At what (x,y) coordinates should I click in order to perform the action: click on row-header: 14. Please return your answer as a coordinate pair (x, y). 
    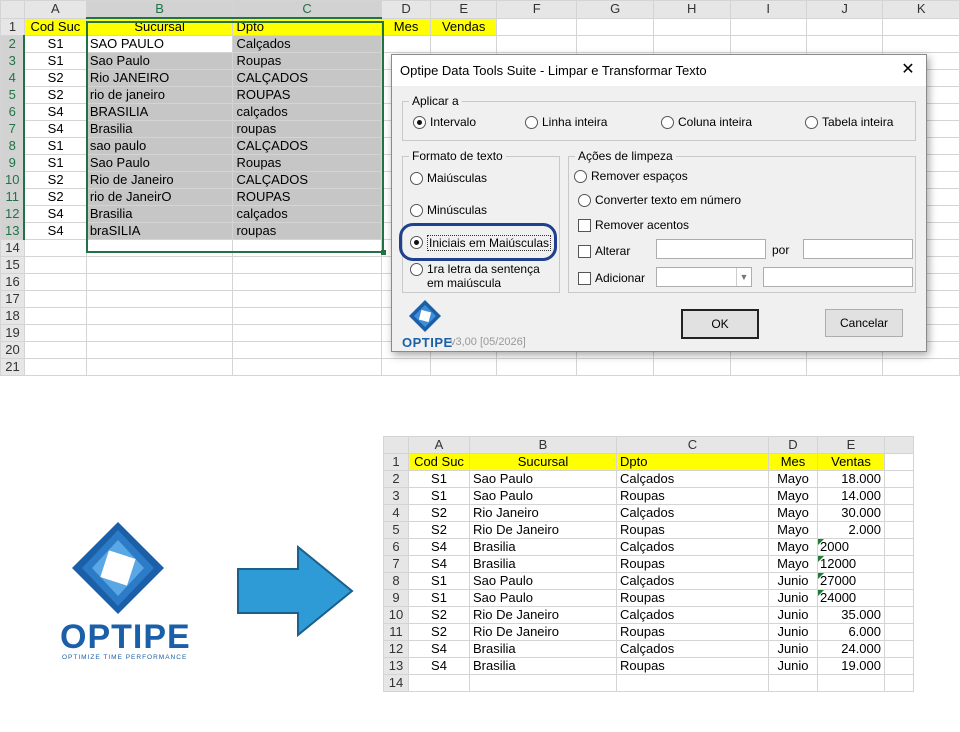
    Looking at the image, I should click on (396, 683).